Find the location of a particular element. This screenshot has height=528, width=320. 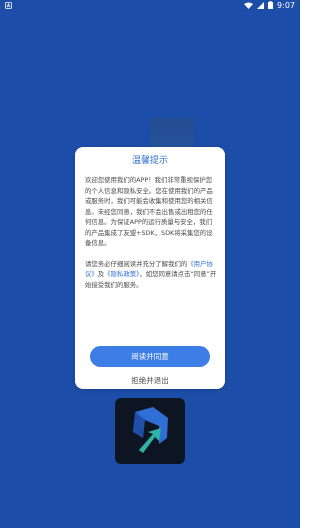

notification-a-icon is located at coordinates (8, 5).